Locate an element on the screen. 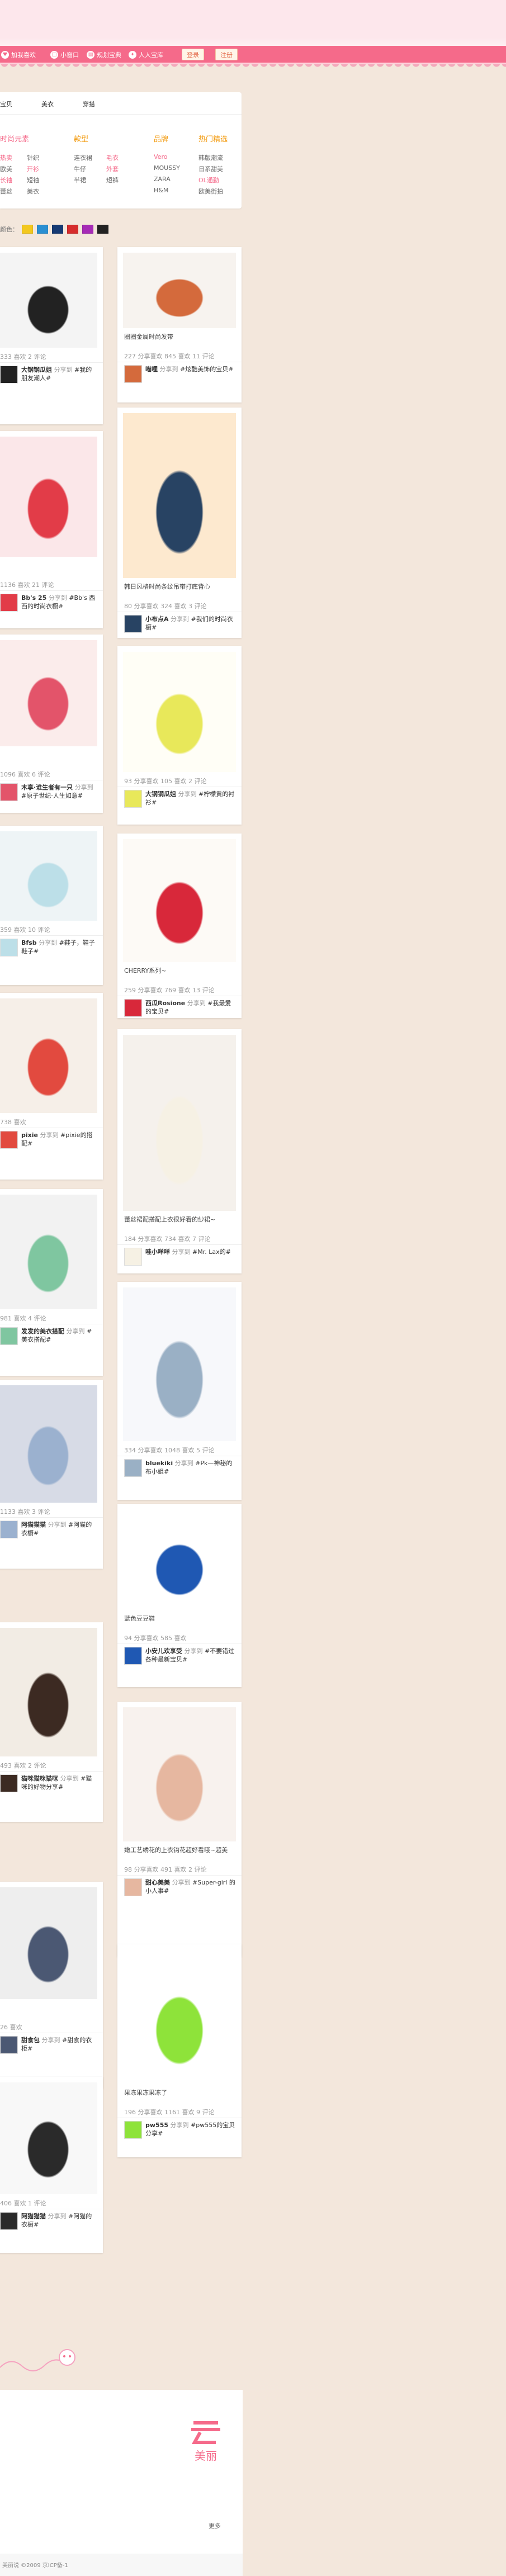 The width and height of the screenshot is (506, 2576). color-swatch-red is located at coordinates (72, 229).